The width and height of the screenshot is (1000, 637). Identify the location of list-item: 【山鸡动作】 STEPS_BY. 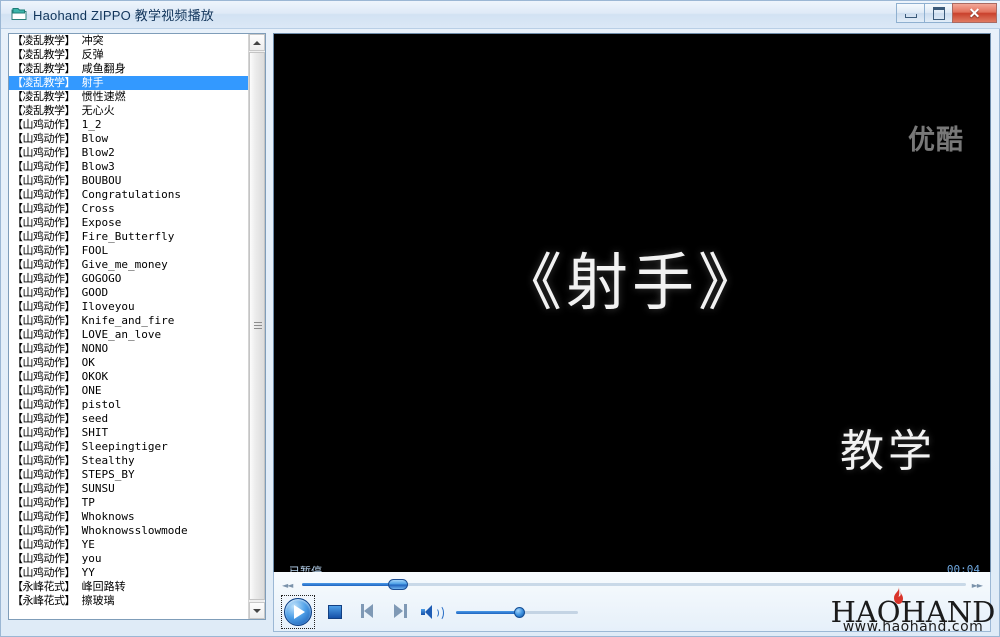
(129, 475).